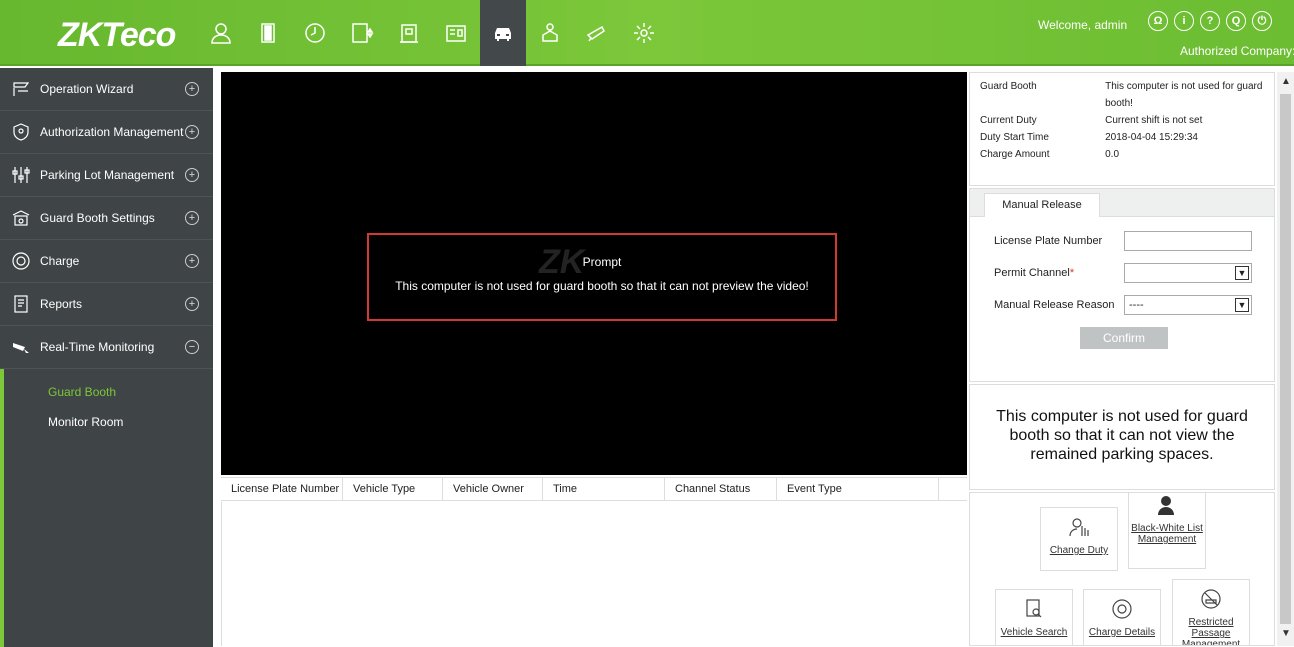 Image resolution: width=1294 pixels, height=647 pixels. Describe the element at coordinates (106, 261) in the screenshot. I see `sidebar-item-charge: Charge +` at that location.